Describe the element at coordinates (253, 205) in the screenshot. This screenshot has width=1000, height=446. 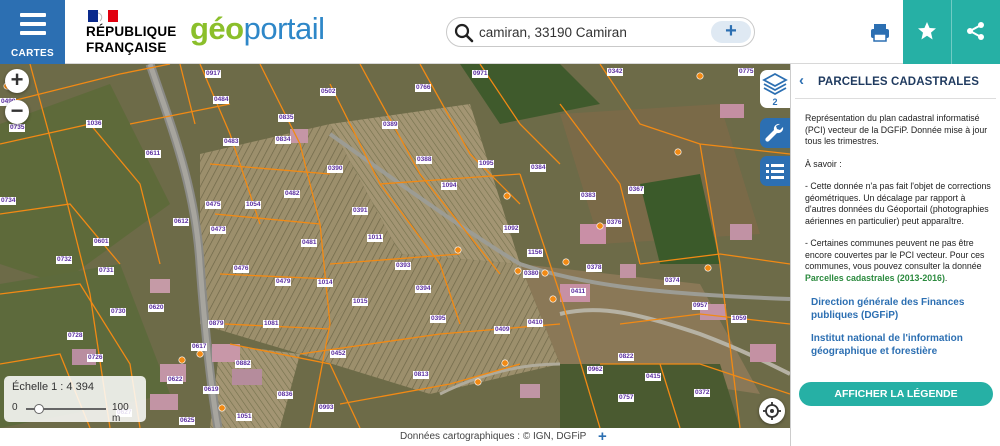
I see `parcel-number-label: 1054` at that location.